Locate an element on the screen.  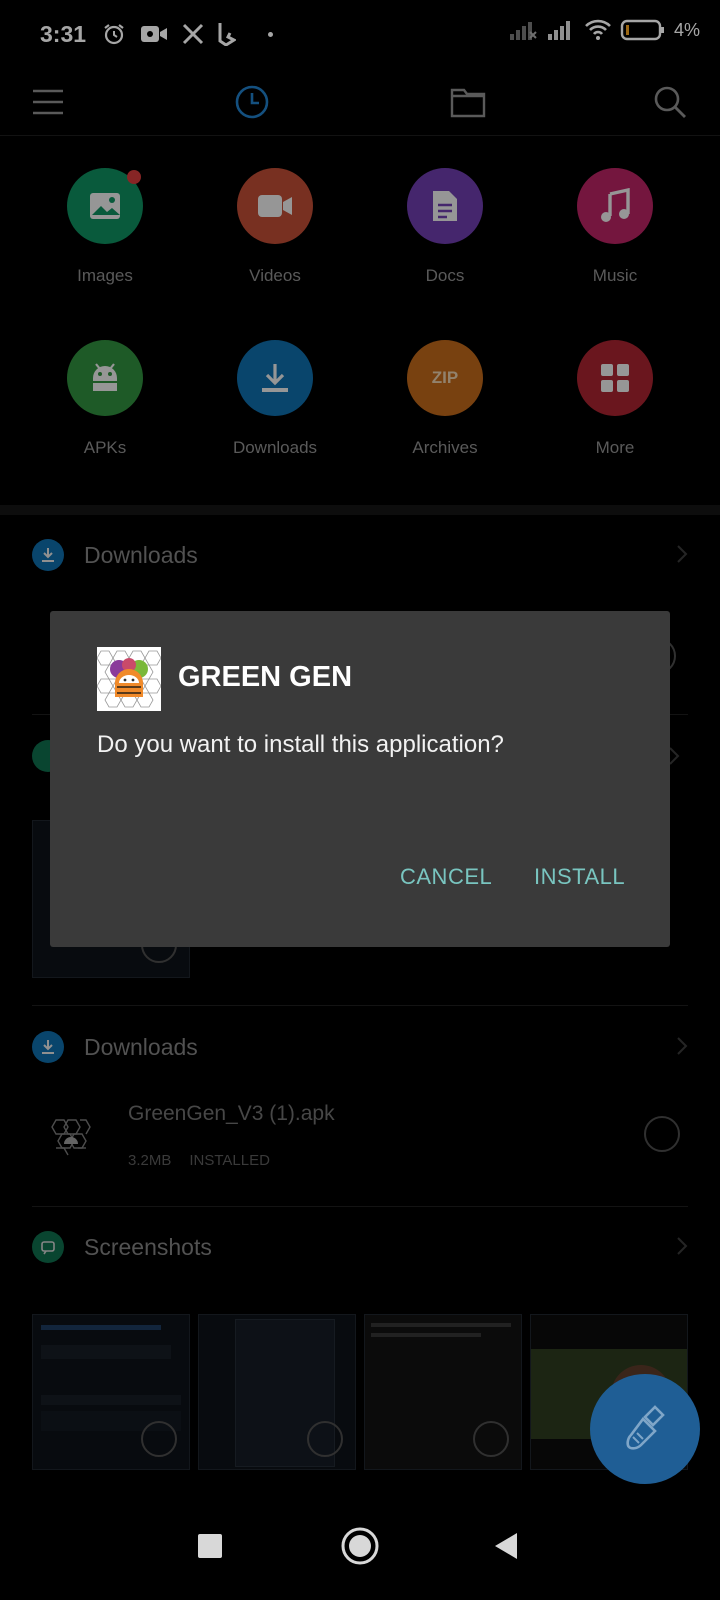
clean-fab-button is located at coordinates (645, 1429).